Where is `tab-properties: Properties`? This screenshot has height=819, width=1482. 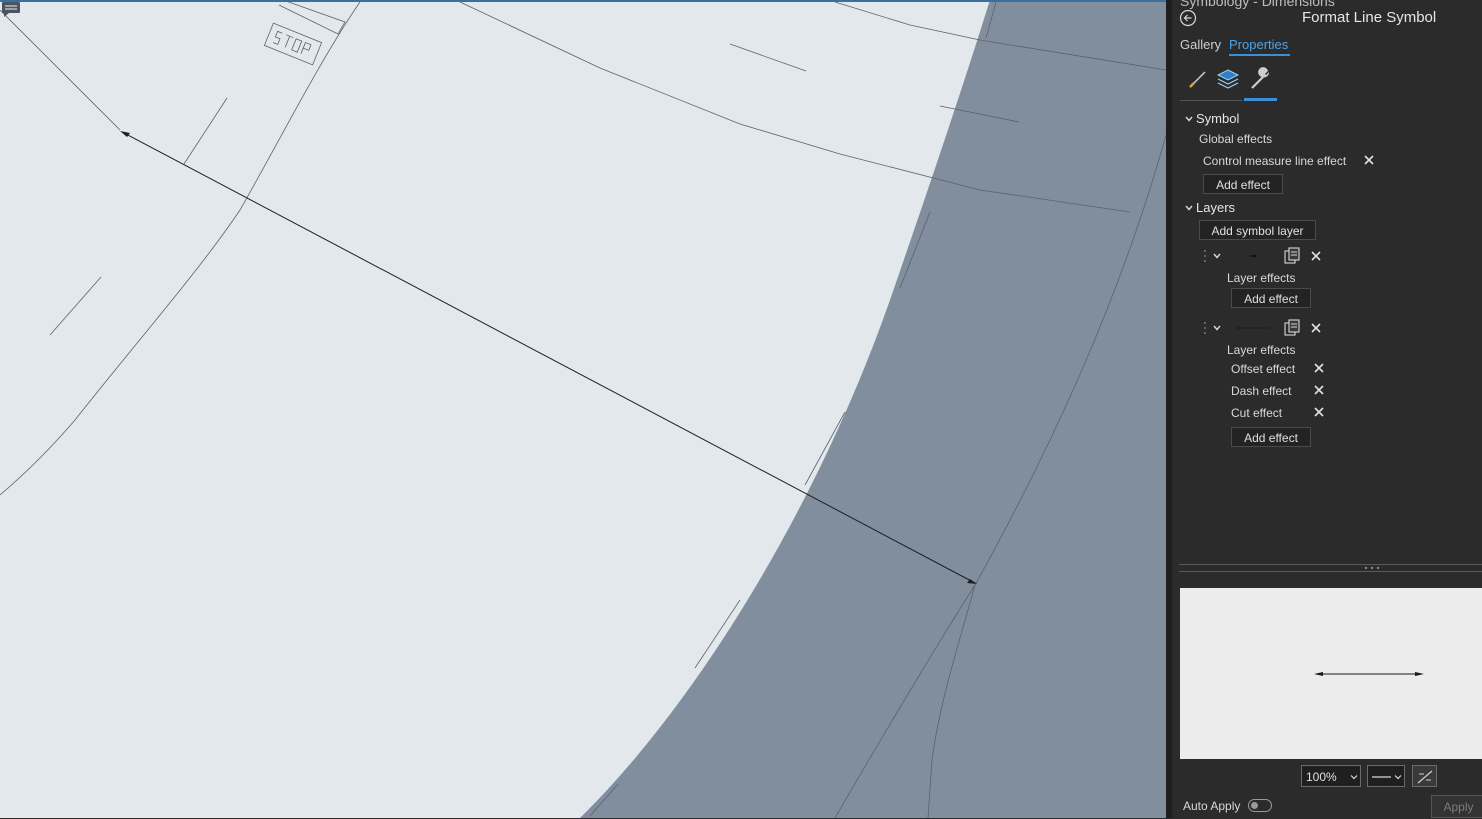 tab-properties: Properties is located at coordinates (1258, 44).